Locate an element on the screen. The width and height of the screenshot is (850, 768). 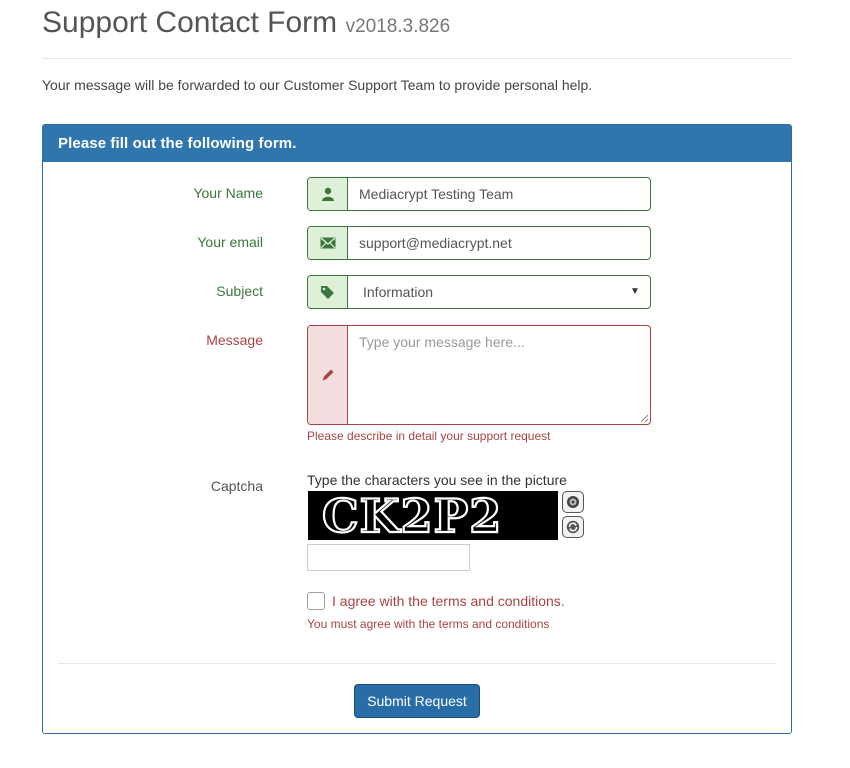
page-header: Support Contact Form v2018.3.826 is located at coordinates (417, 26).